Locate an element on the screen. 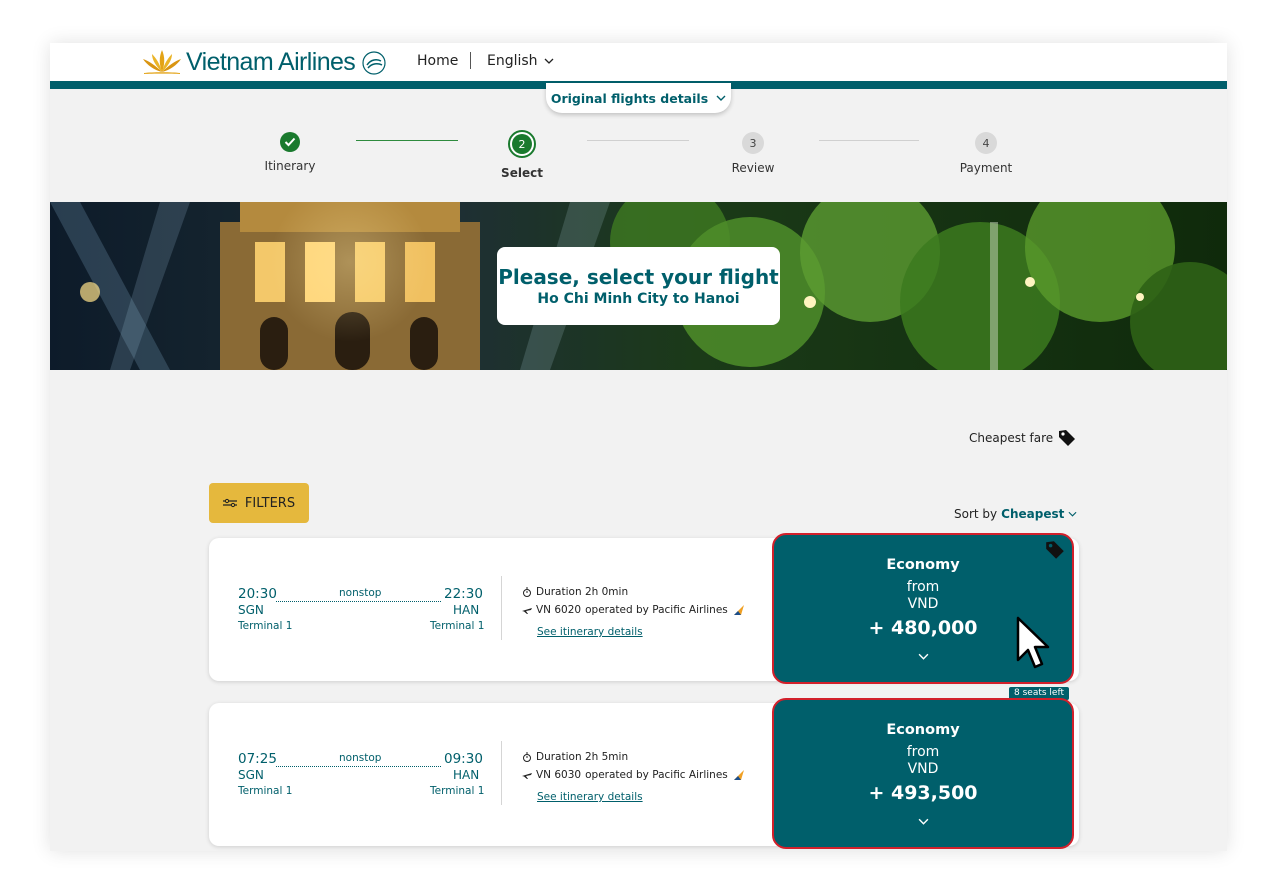  filter-sliders-icon is located at coordinates (229, 503).